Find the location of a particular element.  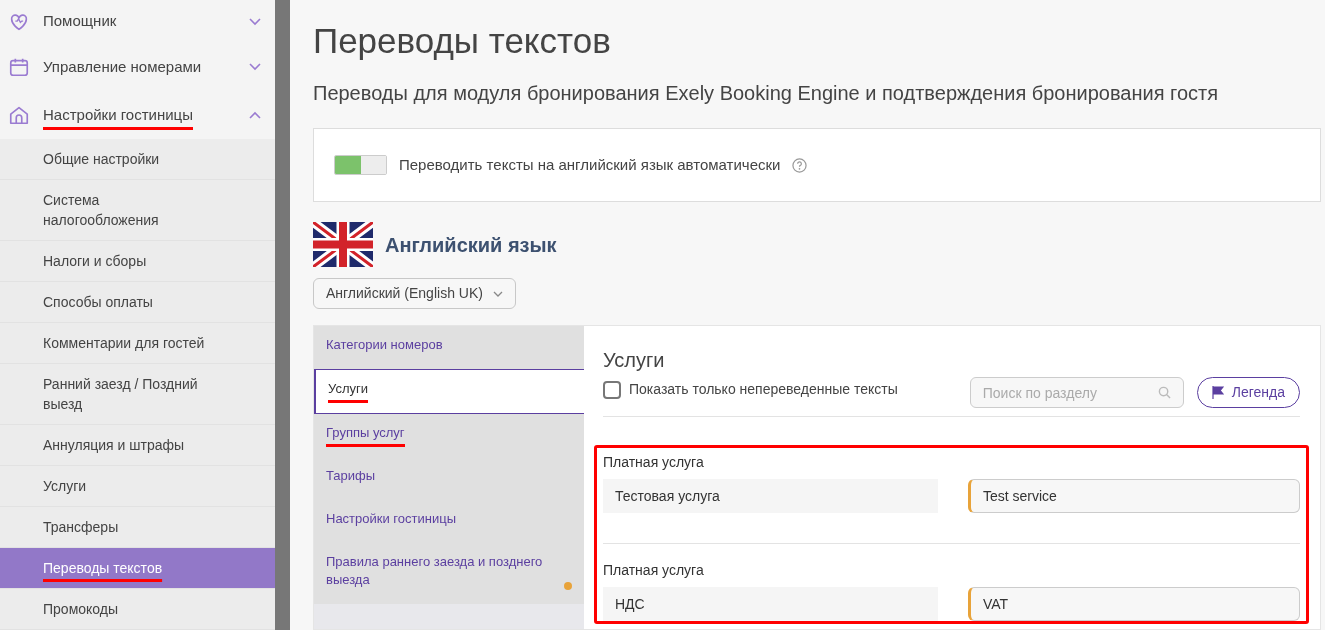

sidebar-group: Помощник is located at coordinates (137, 22).